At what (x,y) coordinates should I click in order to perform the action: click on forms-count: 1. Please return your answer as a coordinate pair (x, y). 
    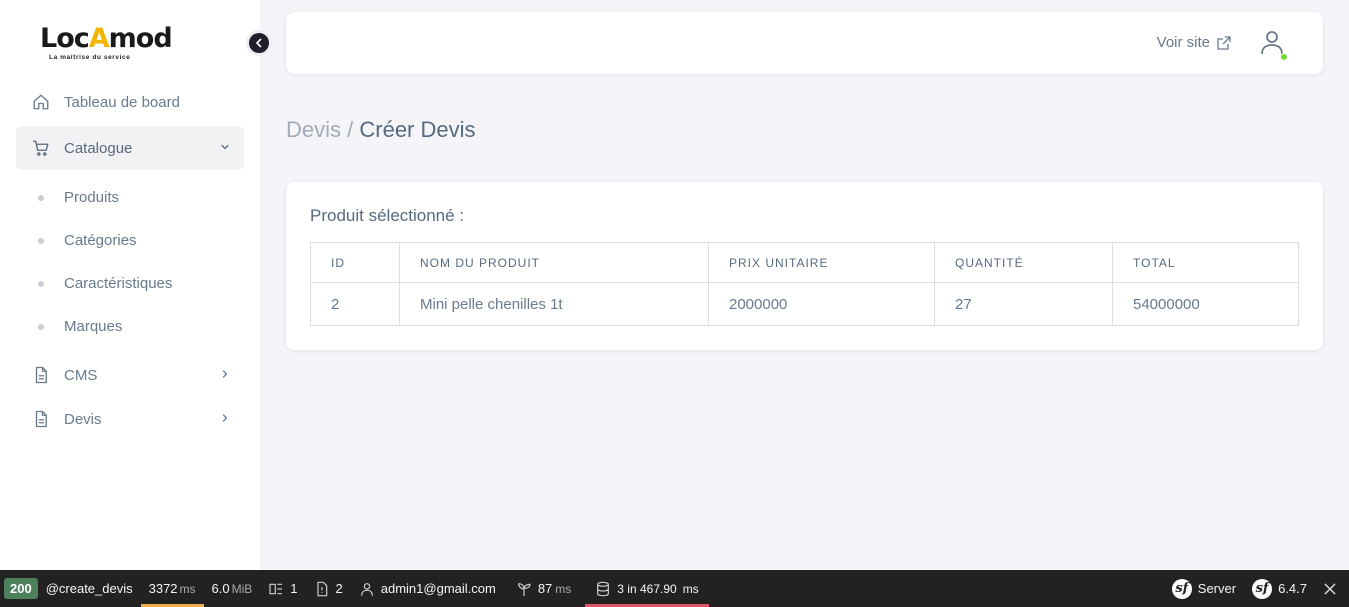
    Looking at the image, I should click on (294, 588).